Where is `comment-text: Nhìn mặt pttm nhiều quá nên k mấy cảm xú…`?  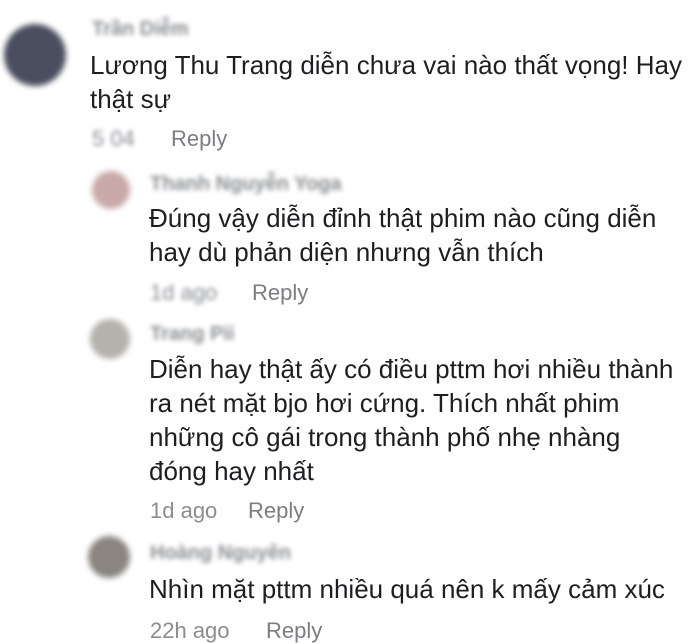 comment-text: Nhìn mặt pttm nhiều quá nên k mấy cảm xú… is located at coordinates (407, 589).